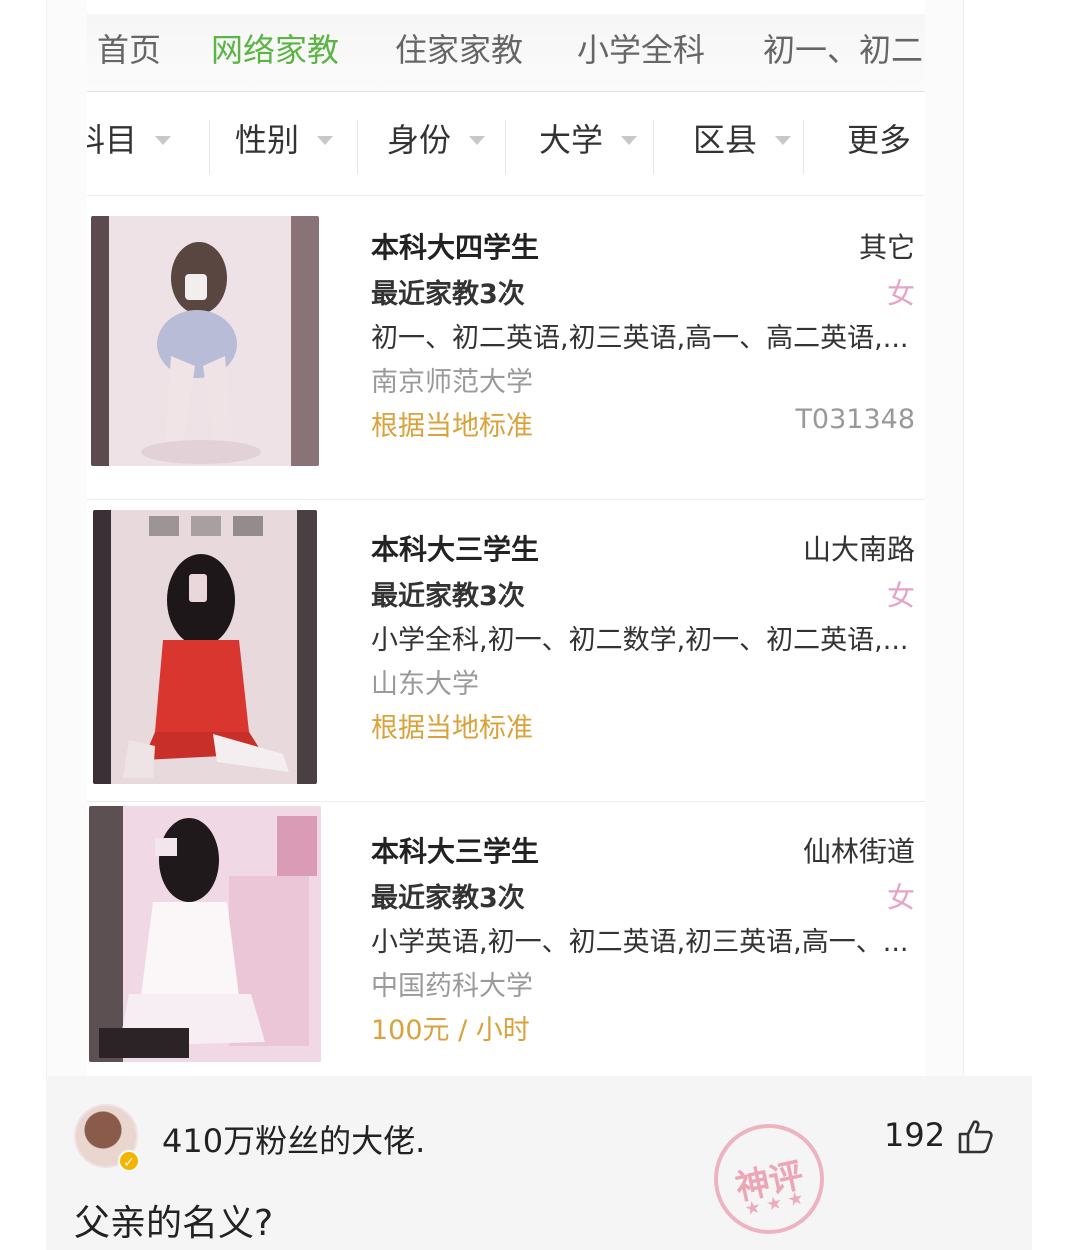  What do you see at coordinates (275, 57) in the screenshot?
I see `tab-online-tutor: 网络家教` at bounding box center [275, 57].